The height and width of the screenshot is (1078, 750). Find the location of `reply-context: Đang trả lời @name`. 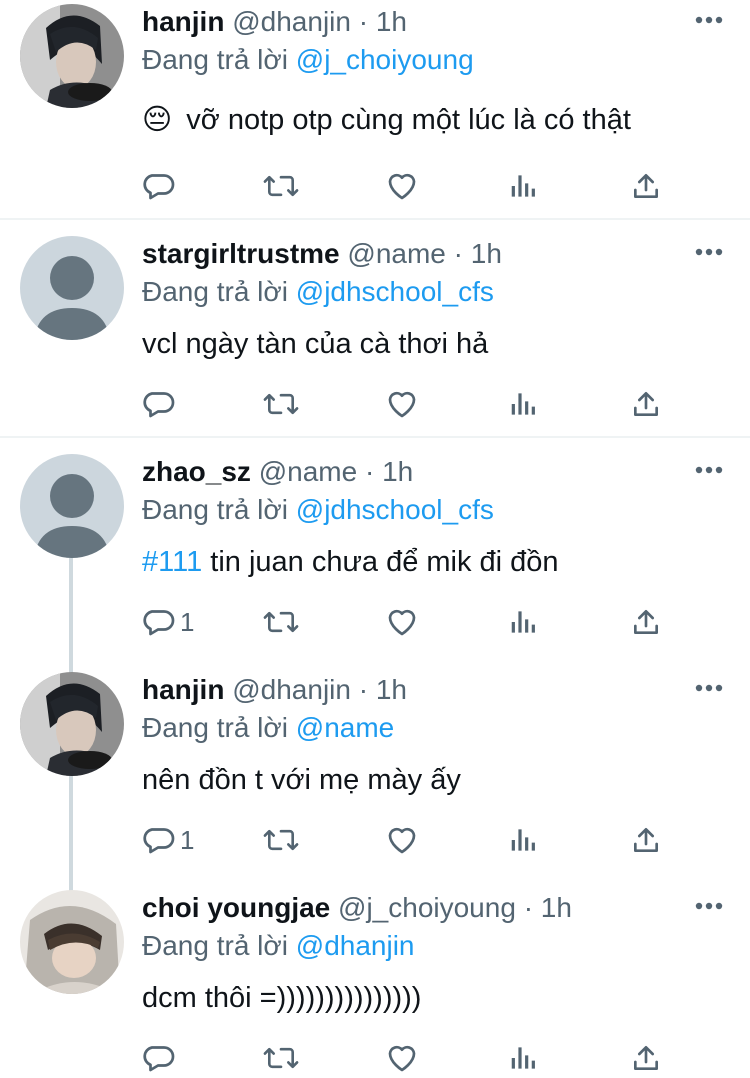

reply-context: Đang trả lời @name is located at coordinates (268, 728).